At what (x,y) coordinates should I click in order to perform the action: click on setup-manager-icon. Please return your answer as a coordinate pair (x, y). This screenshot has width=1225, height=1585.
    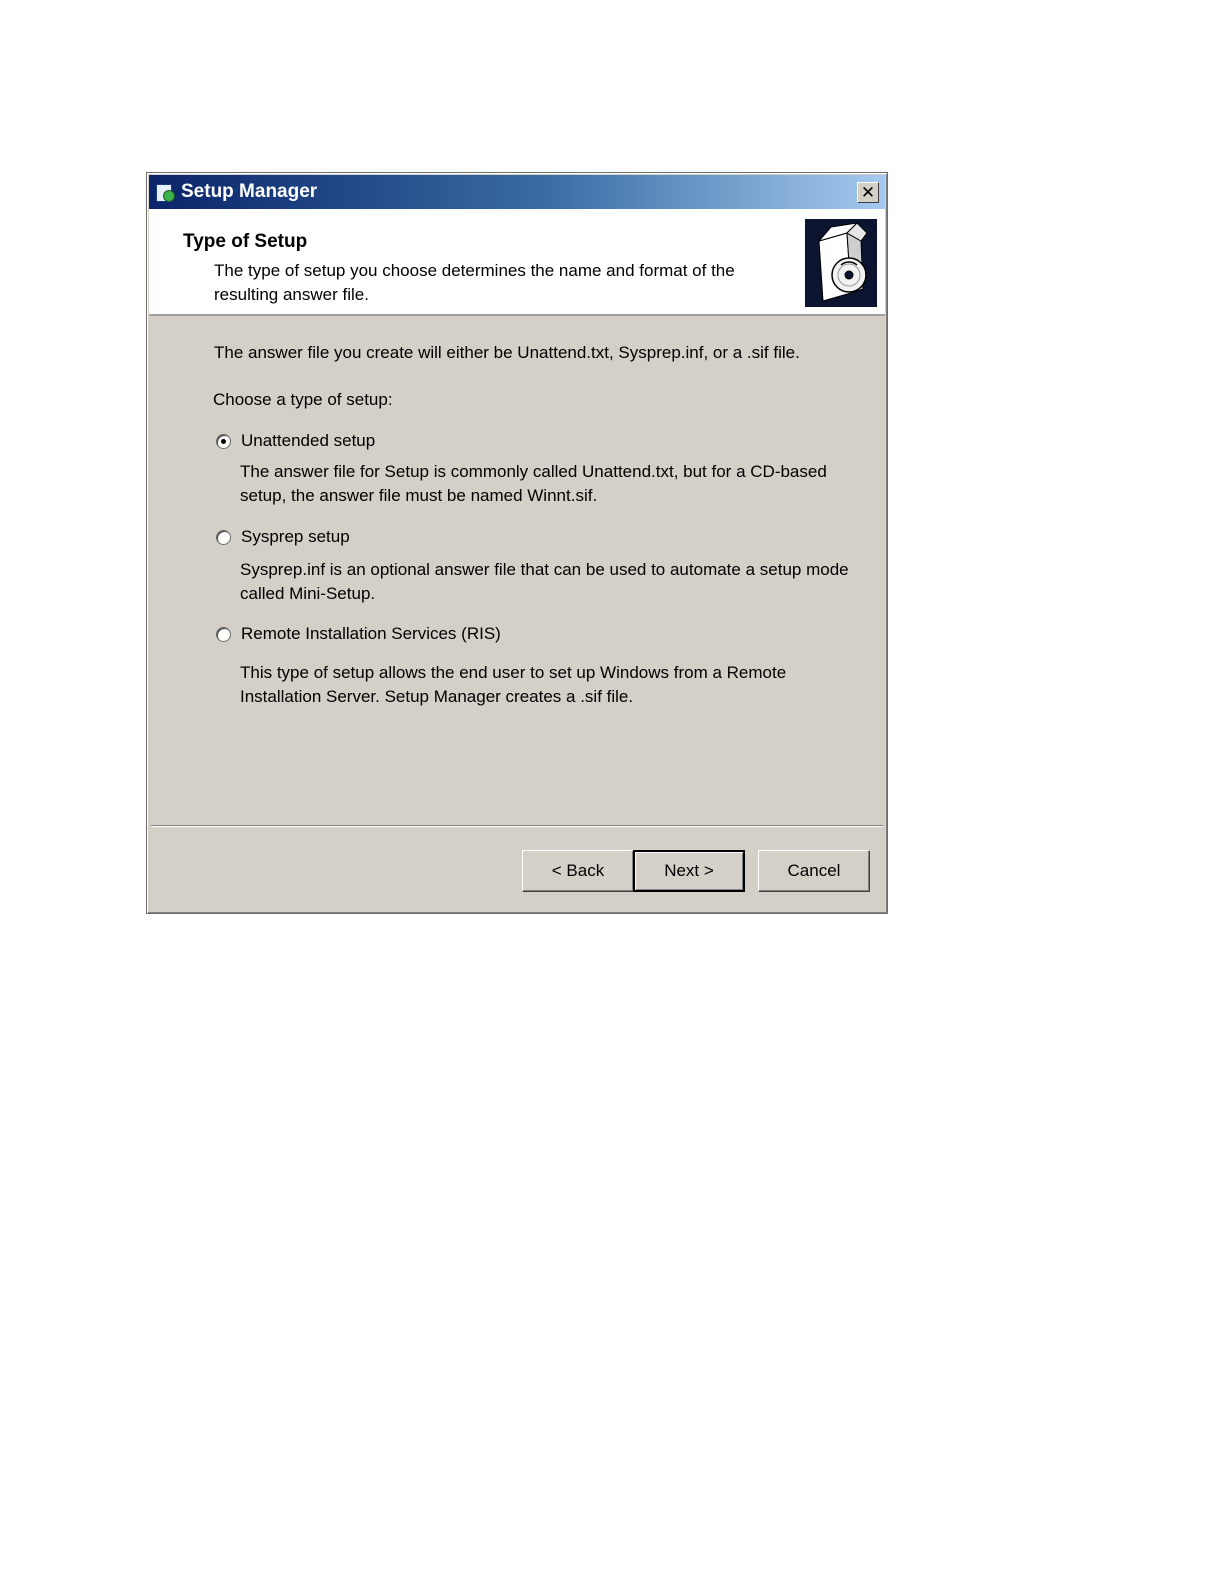
    Looking at the image, I should click on (165, 192).